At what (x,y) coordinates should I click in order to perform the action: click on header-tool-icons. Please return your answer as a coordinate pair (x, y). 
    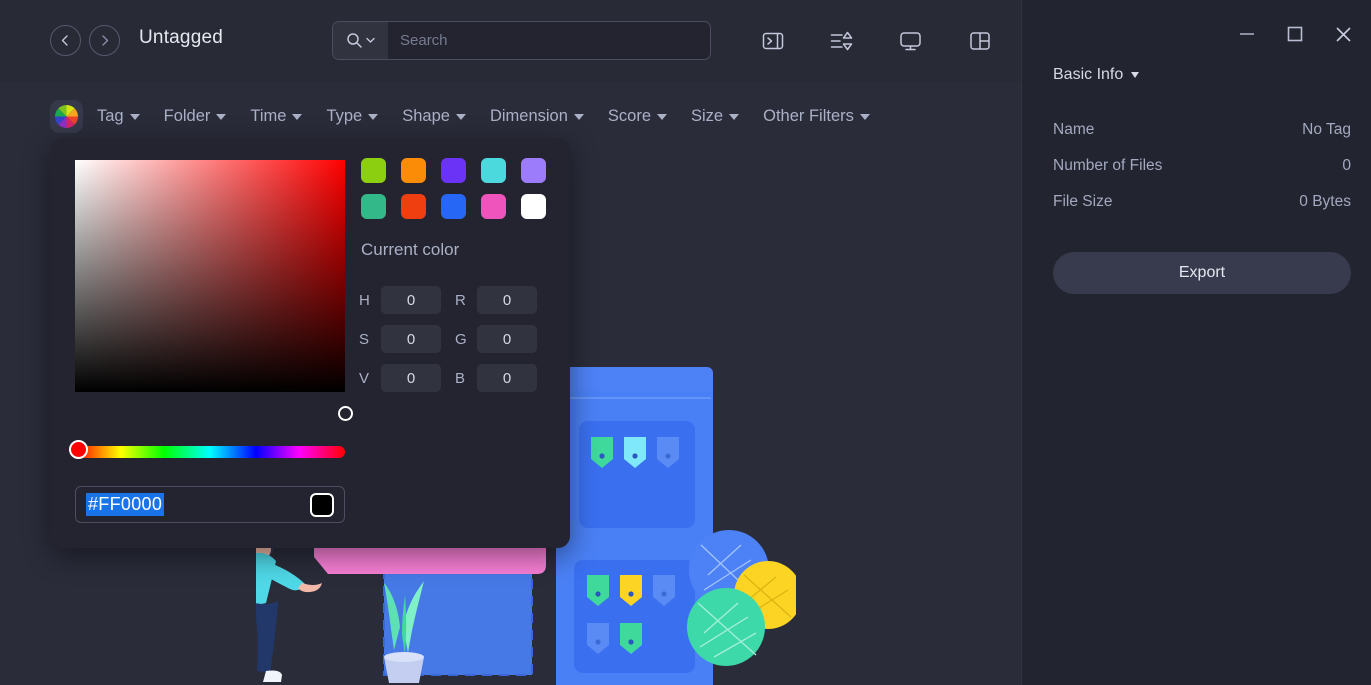
    Looking at the image, I should click on (886, 40).